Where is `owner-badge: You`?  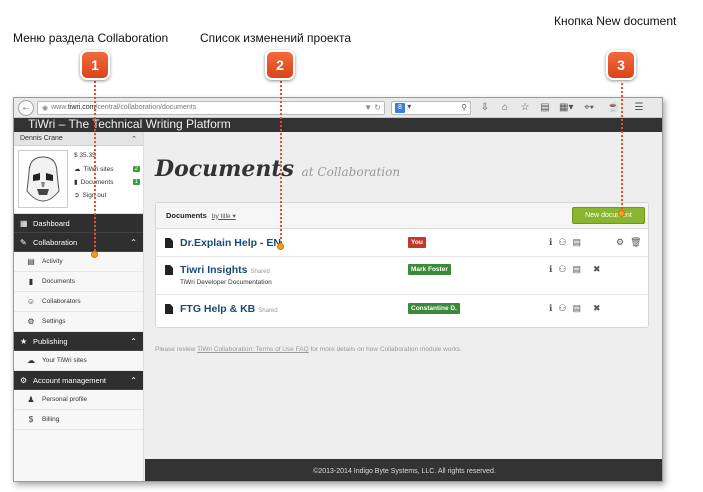 owner-badge: You is located at coordinates (417, 242).